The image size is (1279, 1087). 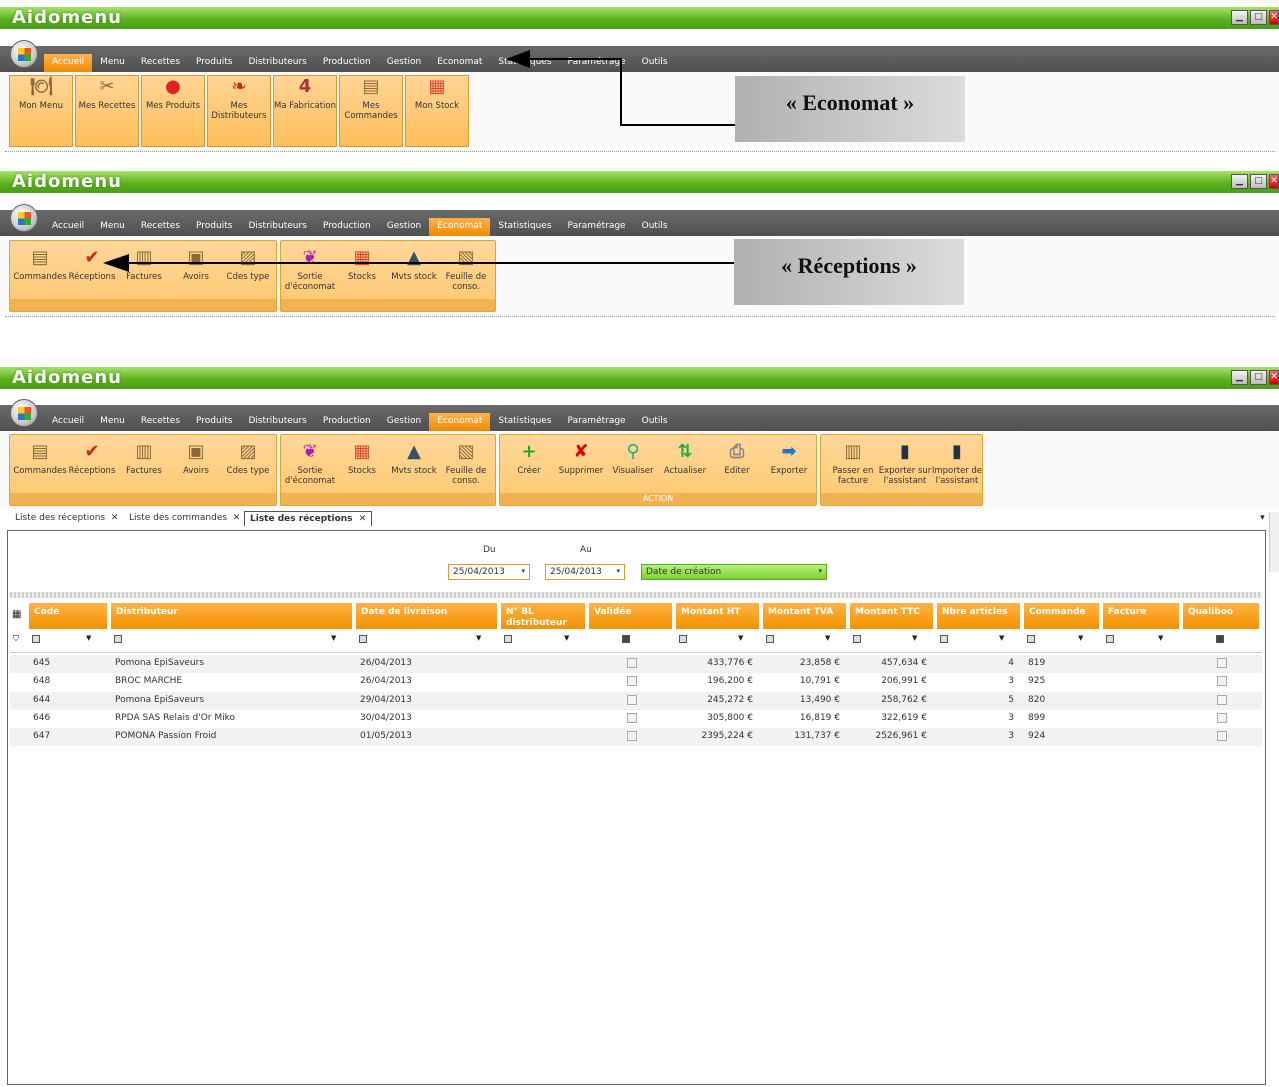 I want to click on date-from-input: 25/04/2013 ▾, so click(x=489, y=572).